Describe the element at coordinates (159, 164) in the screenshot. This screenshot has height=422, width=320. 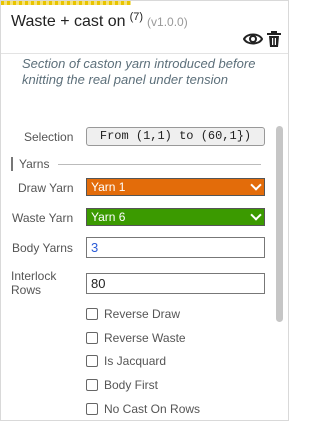
I see `section-rule` at that location.